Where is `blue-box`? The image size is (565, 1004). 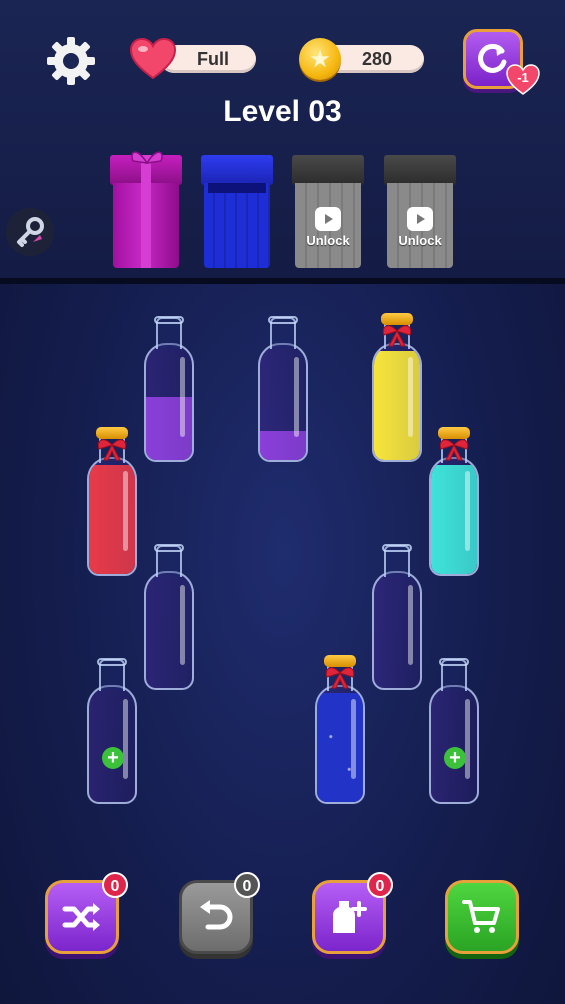 blue-box is located at coordinates (237, 211).